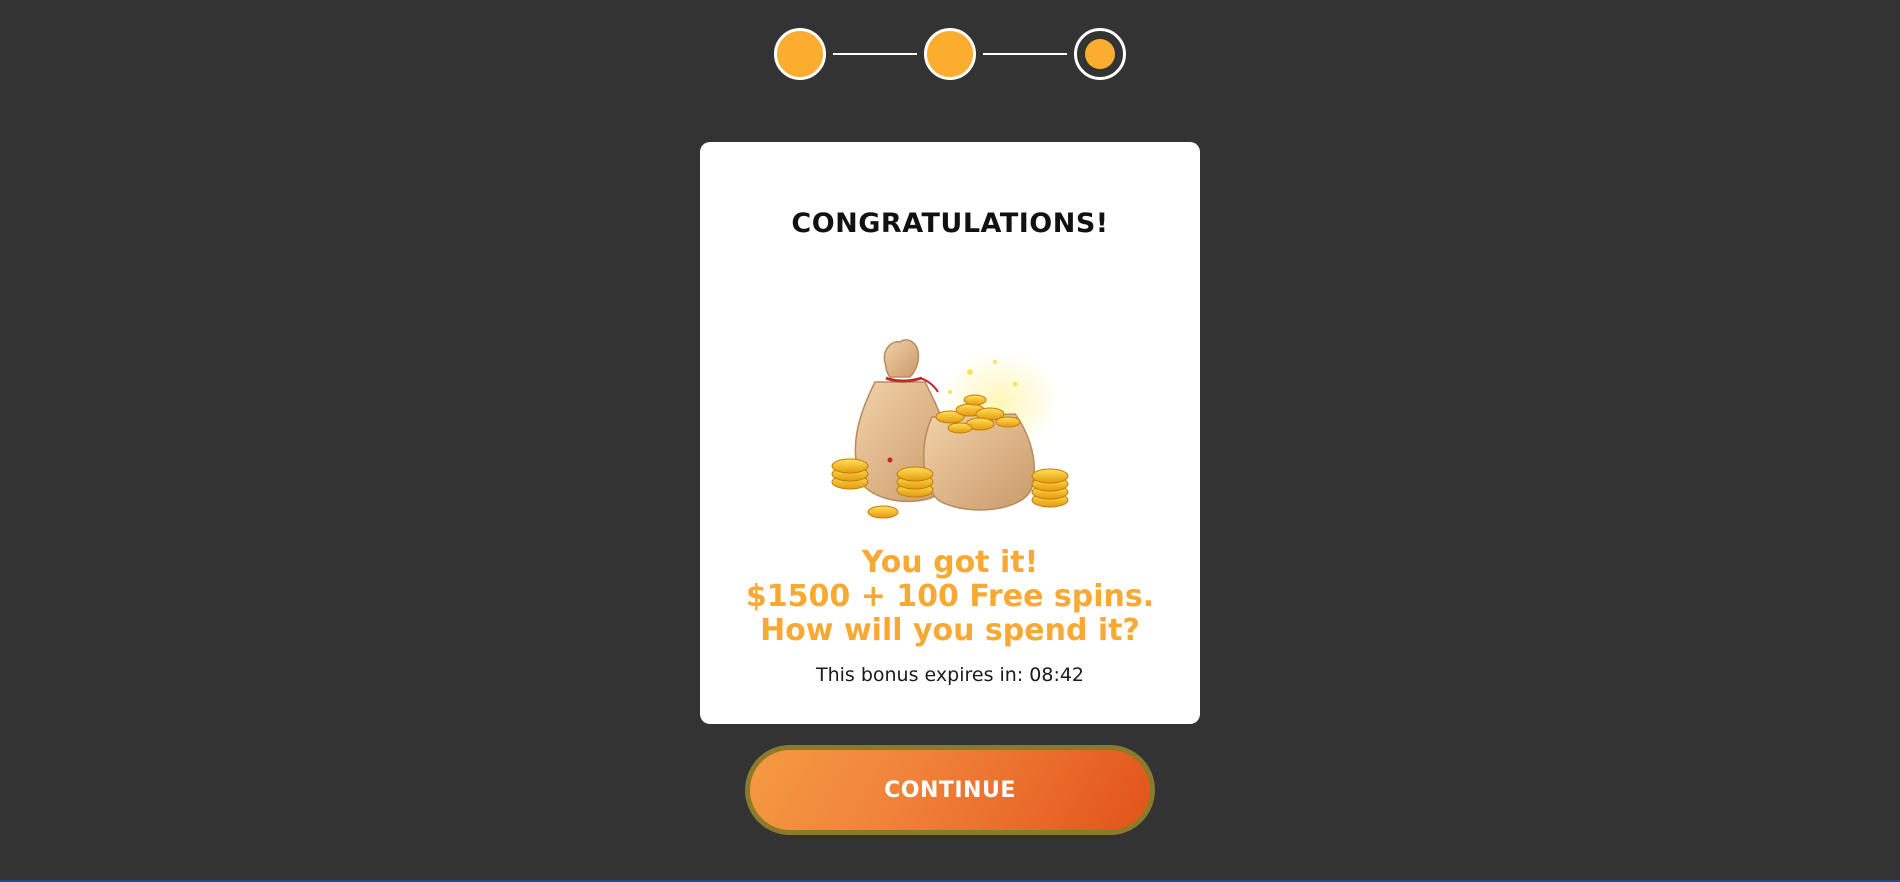 Image resolution: width=1900 pixels, height=882 pixels. I want to click on bonus-amount: $1500 + 100 Free spins., so click(950, 596).